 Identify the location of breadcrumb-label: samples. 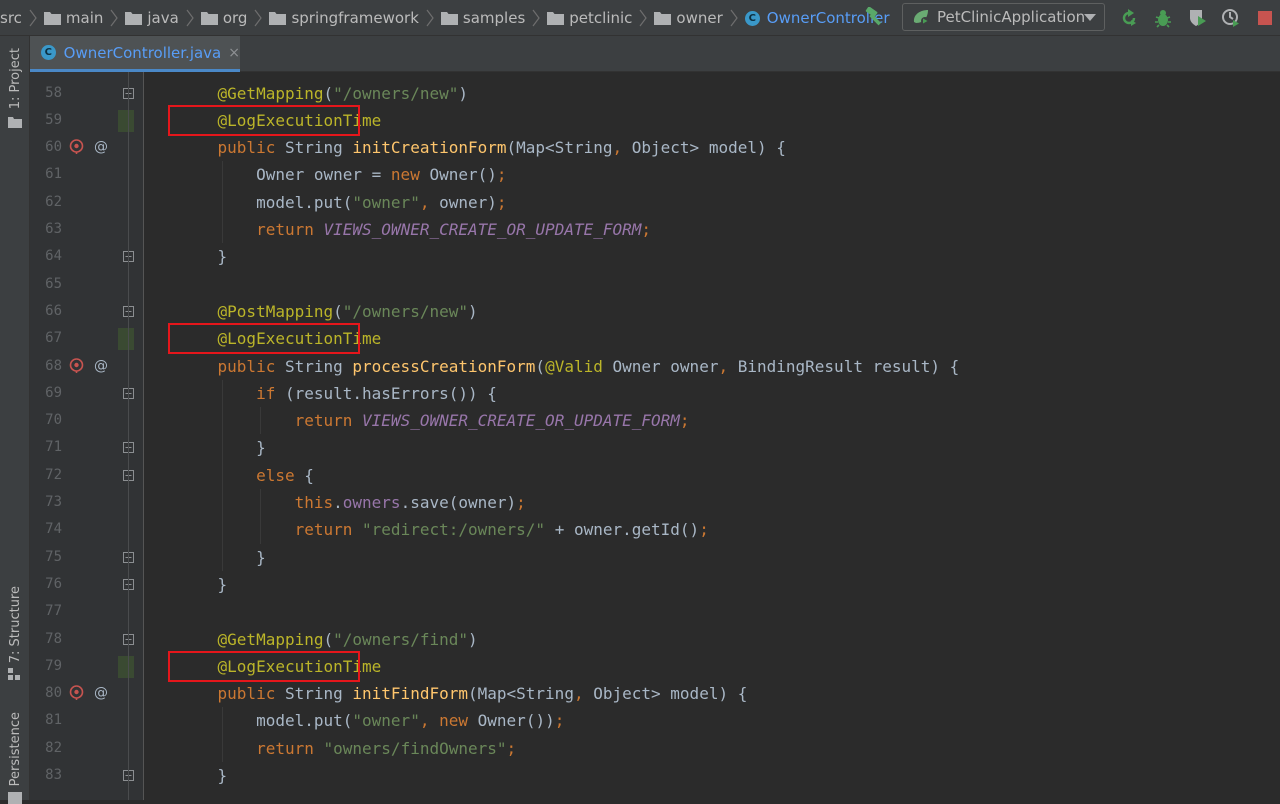
(494, 18).